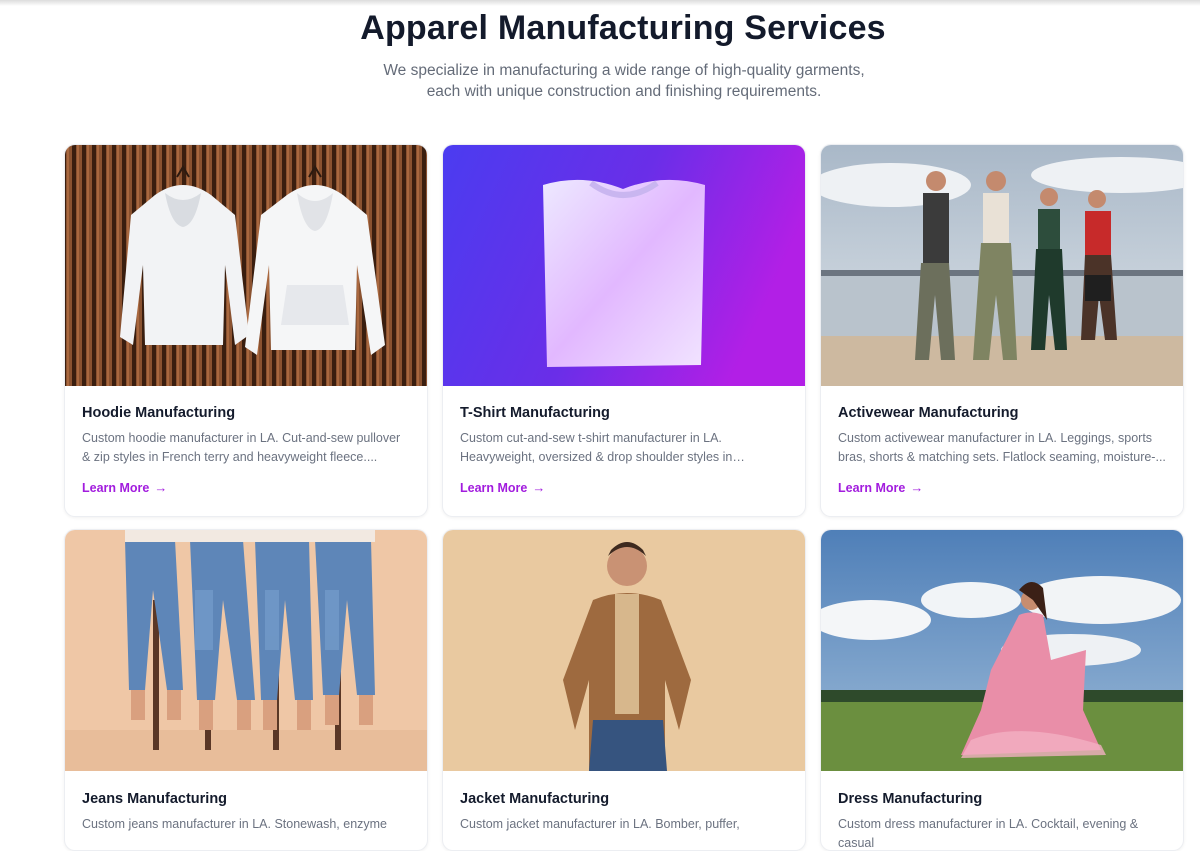  Describe the element at coordinates (1002, 650) in the screenshot. I see `dress-image` at that location.